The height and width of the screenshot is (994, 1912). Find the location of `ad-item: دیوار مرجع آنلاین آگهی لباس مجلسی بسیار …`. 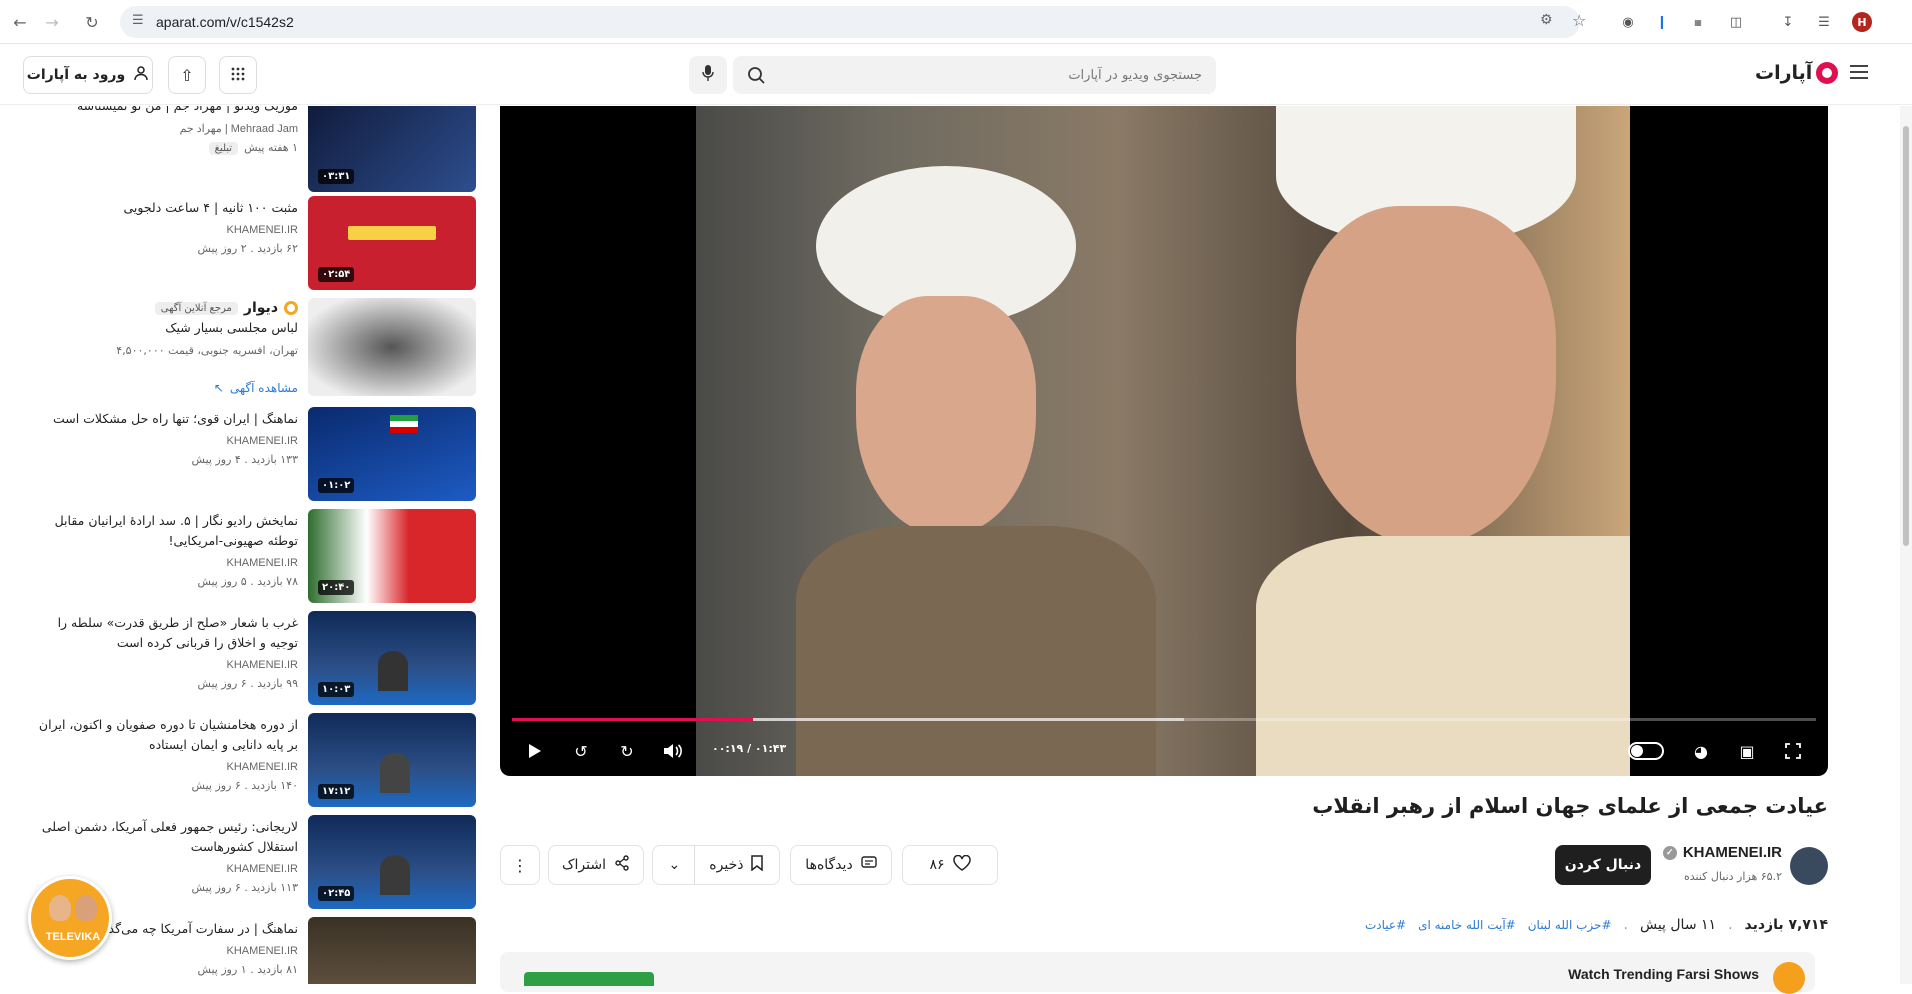

ad-item: دیوار مرجع آنلاین آگهی لباس مجلسی بسیار … is located at coordinates (240, 353).